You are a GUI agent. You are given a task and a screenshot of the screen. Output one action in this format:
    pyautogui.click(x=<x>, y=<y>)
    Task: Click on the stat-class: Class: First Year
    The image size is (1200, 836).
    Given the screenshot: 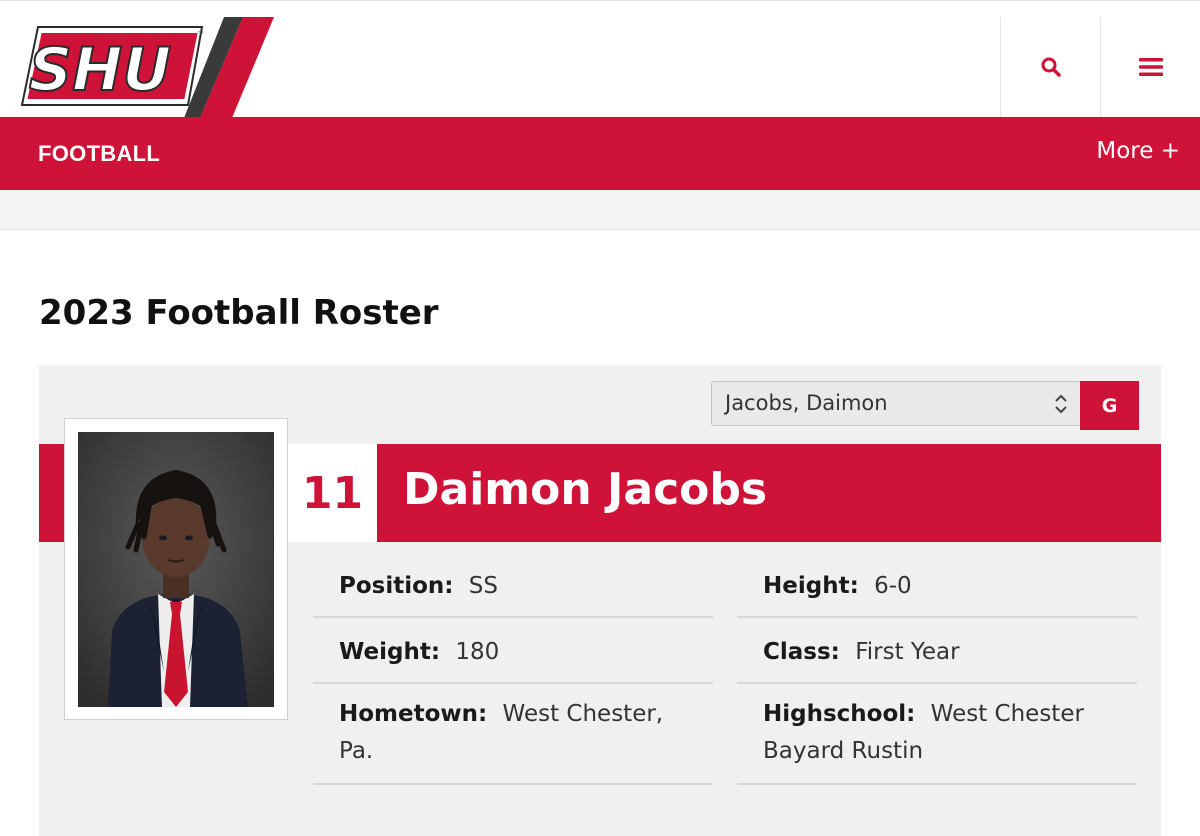 What is the action you would take?
    pyautogui.click(x=937, y=658)
    